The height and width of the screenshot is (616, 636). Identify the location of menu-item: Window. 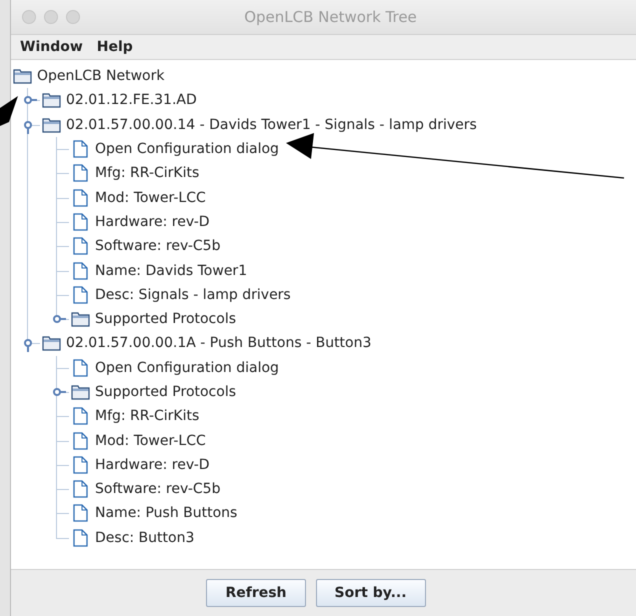
(51, 47).